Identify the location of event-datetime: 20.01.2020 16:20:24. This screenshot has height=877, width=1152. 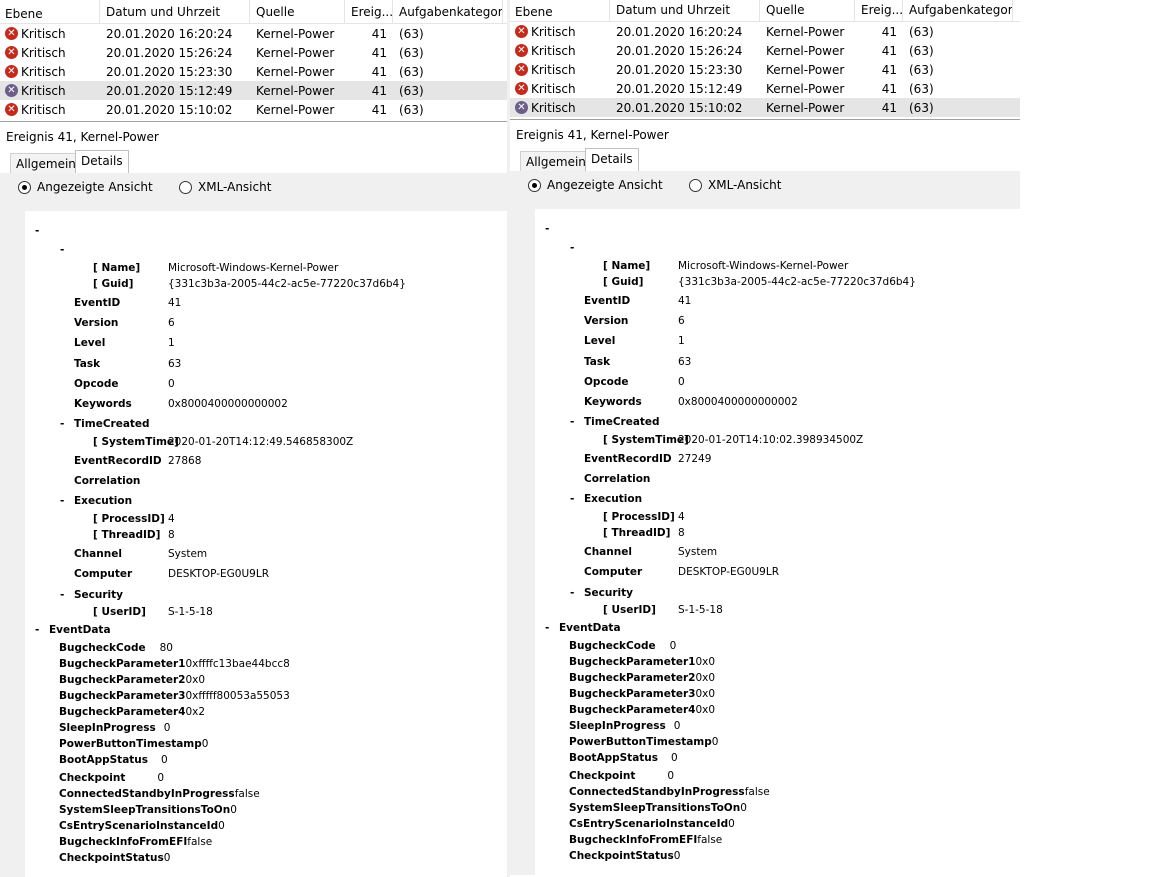
(679, 31).